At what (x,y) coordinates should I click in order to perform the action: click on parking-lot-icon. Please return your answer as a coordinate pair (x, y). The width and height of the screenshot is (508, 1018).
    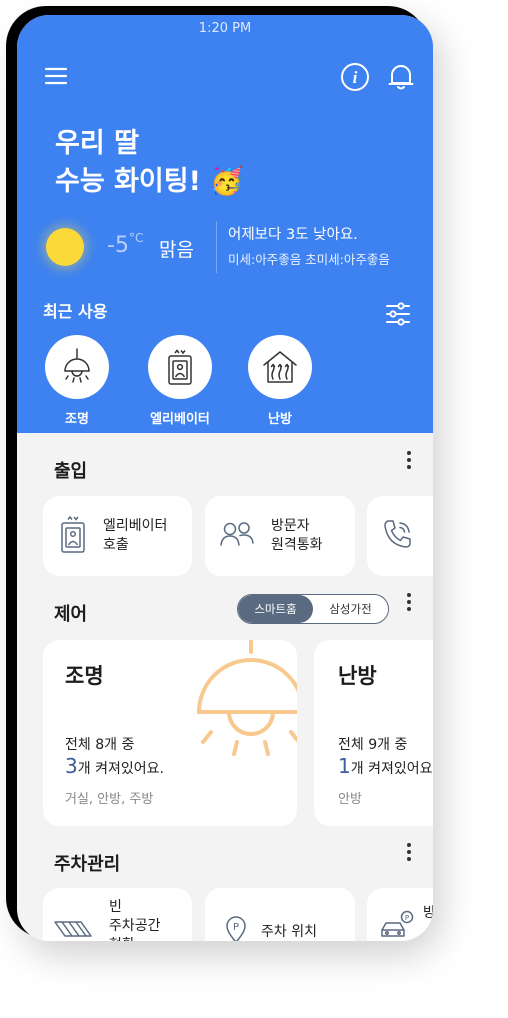
    Looking at the image, I should click on (73, 929).